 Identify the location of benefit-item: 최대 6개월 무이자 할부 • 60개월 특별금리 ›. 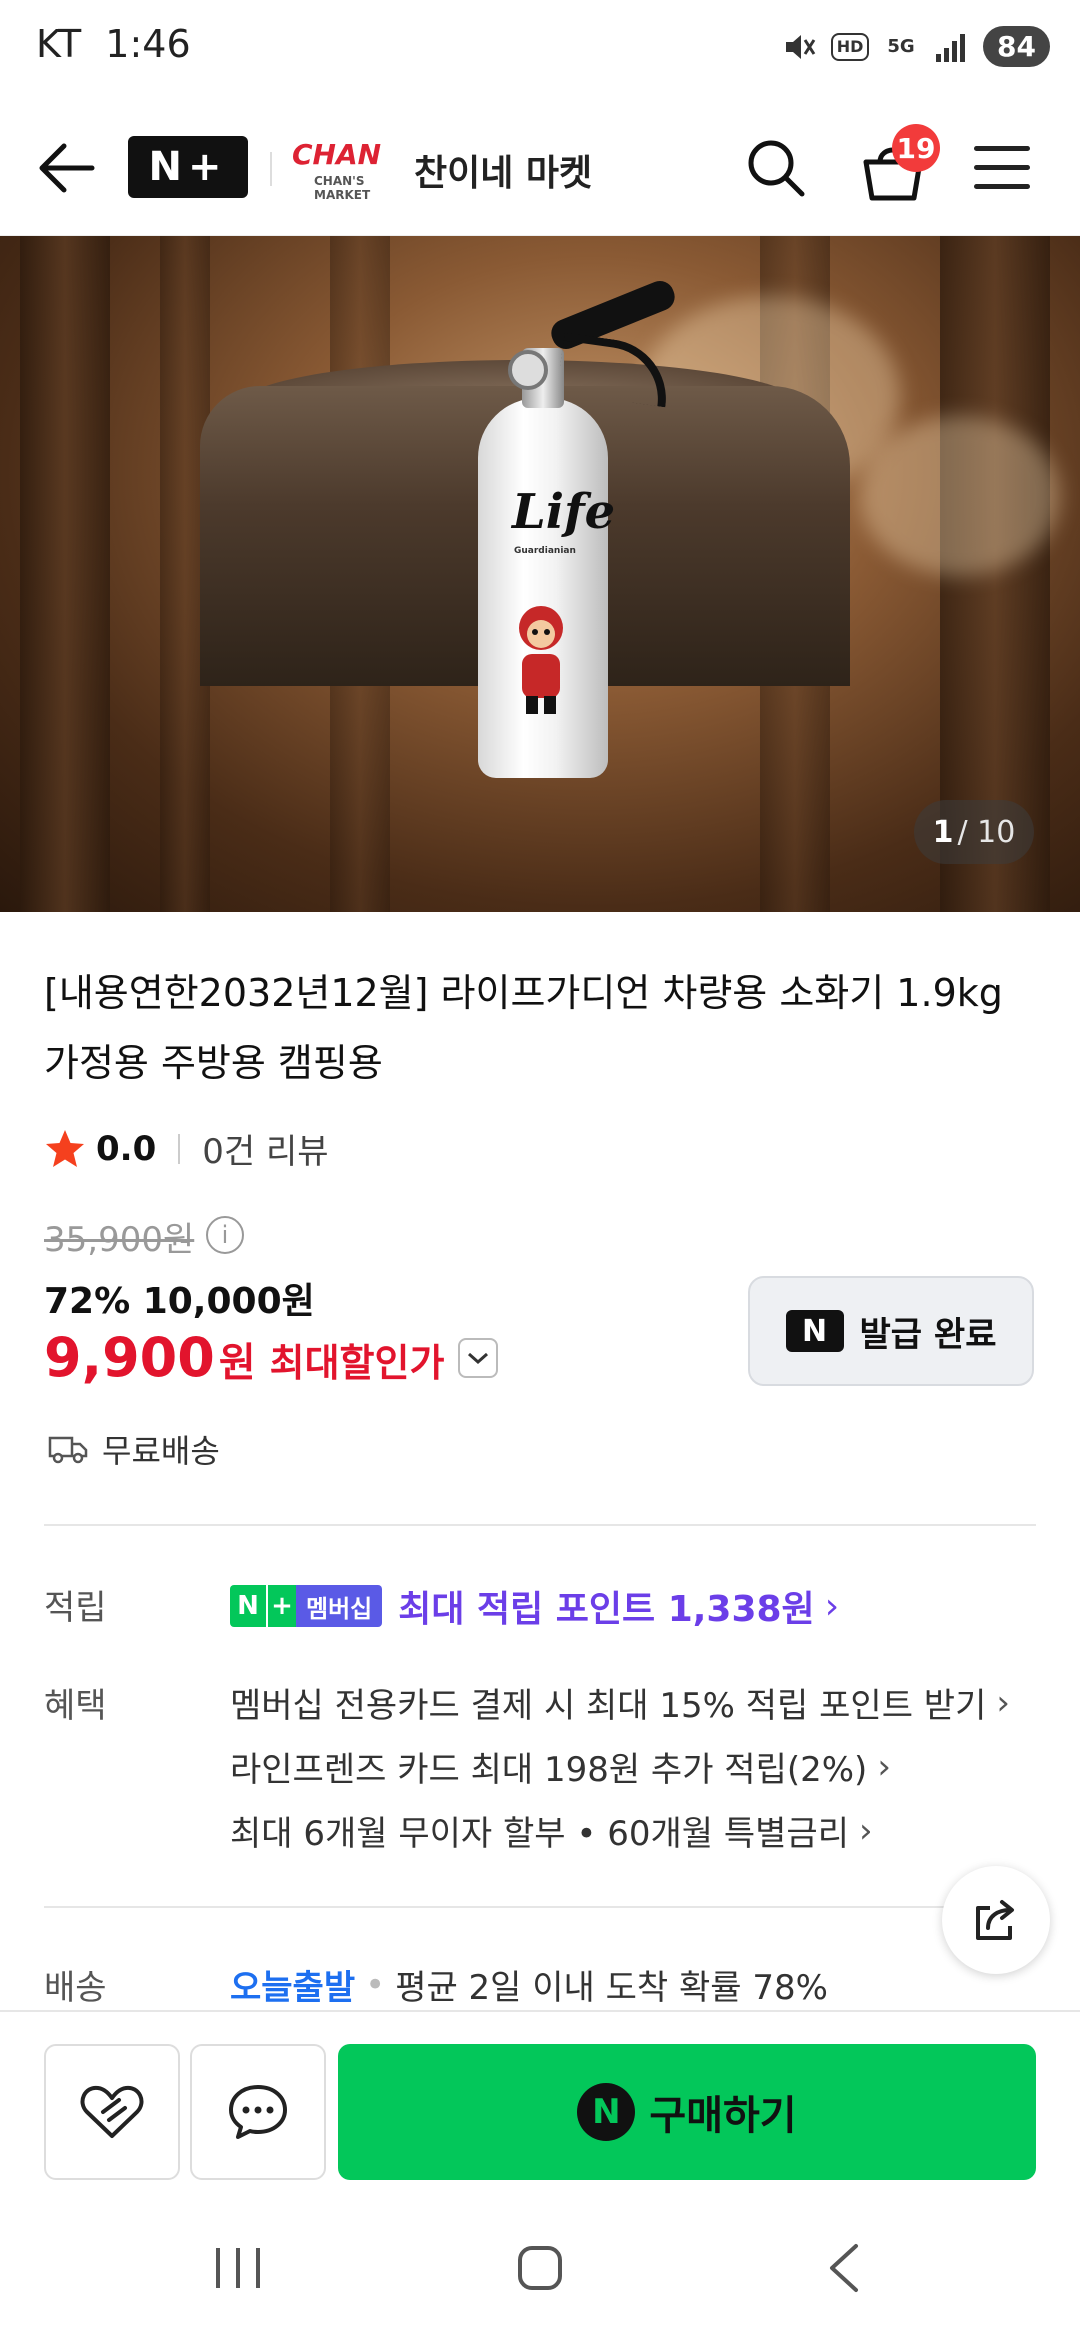
(551, 1830).